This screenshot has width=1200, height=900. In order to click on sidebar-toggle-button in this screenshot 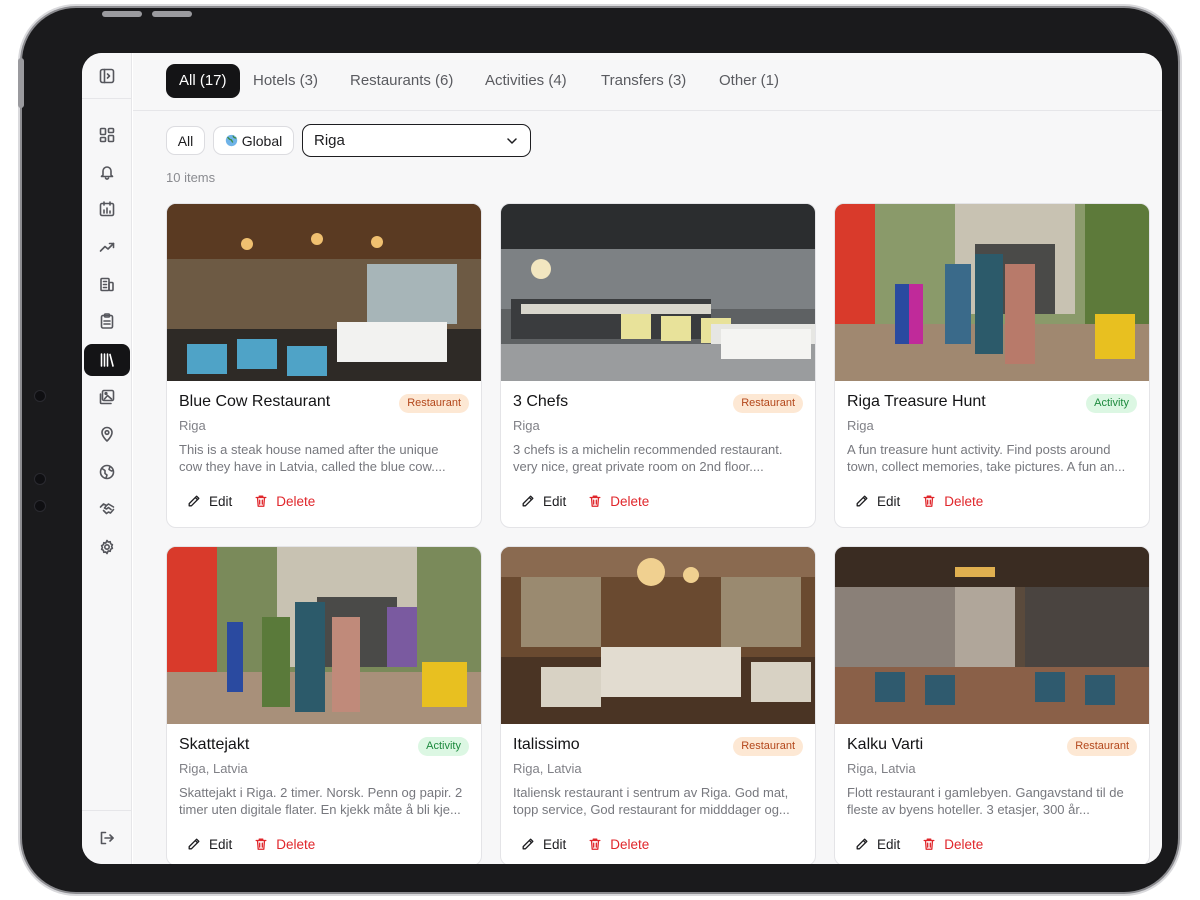, I will do `click(107, 76)`.